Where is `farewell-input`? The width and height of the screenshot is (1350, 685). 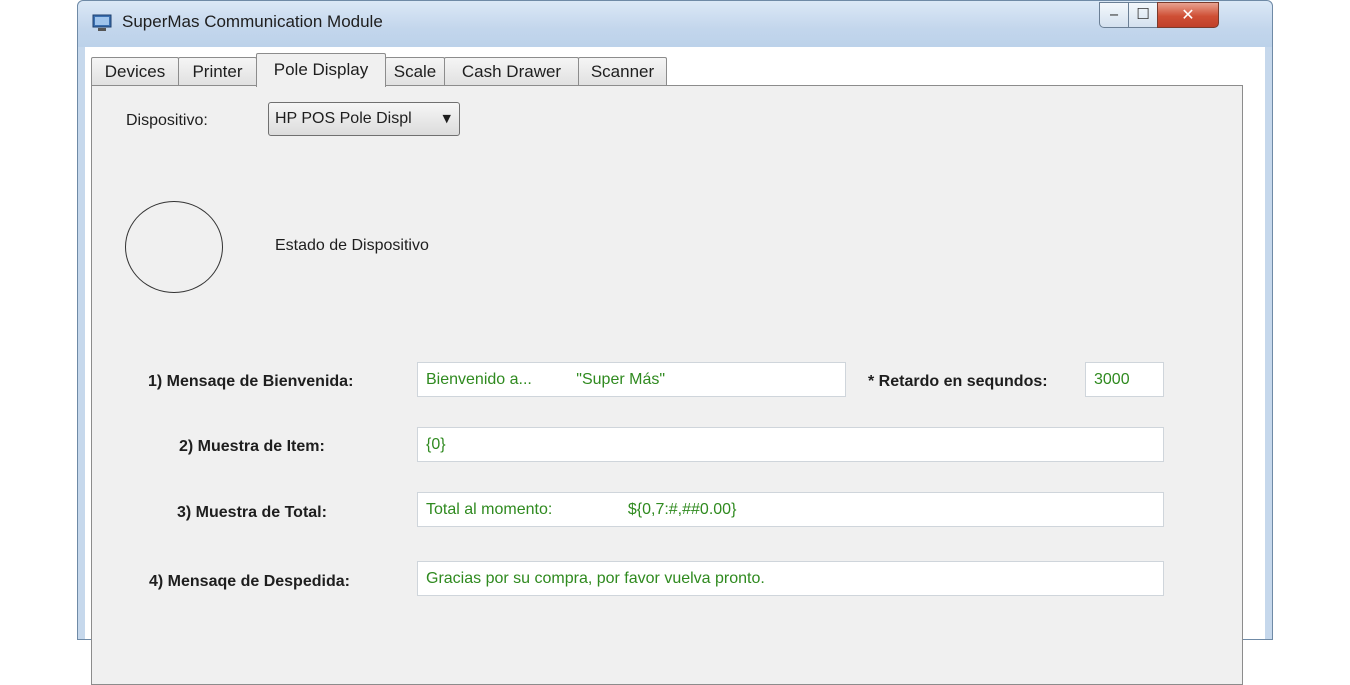 farewell-input is located at coordinates (790, 578).